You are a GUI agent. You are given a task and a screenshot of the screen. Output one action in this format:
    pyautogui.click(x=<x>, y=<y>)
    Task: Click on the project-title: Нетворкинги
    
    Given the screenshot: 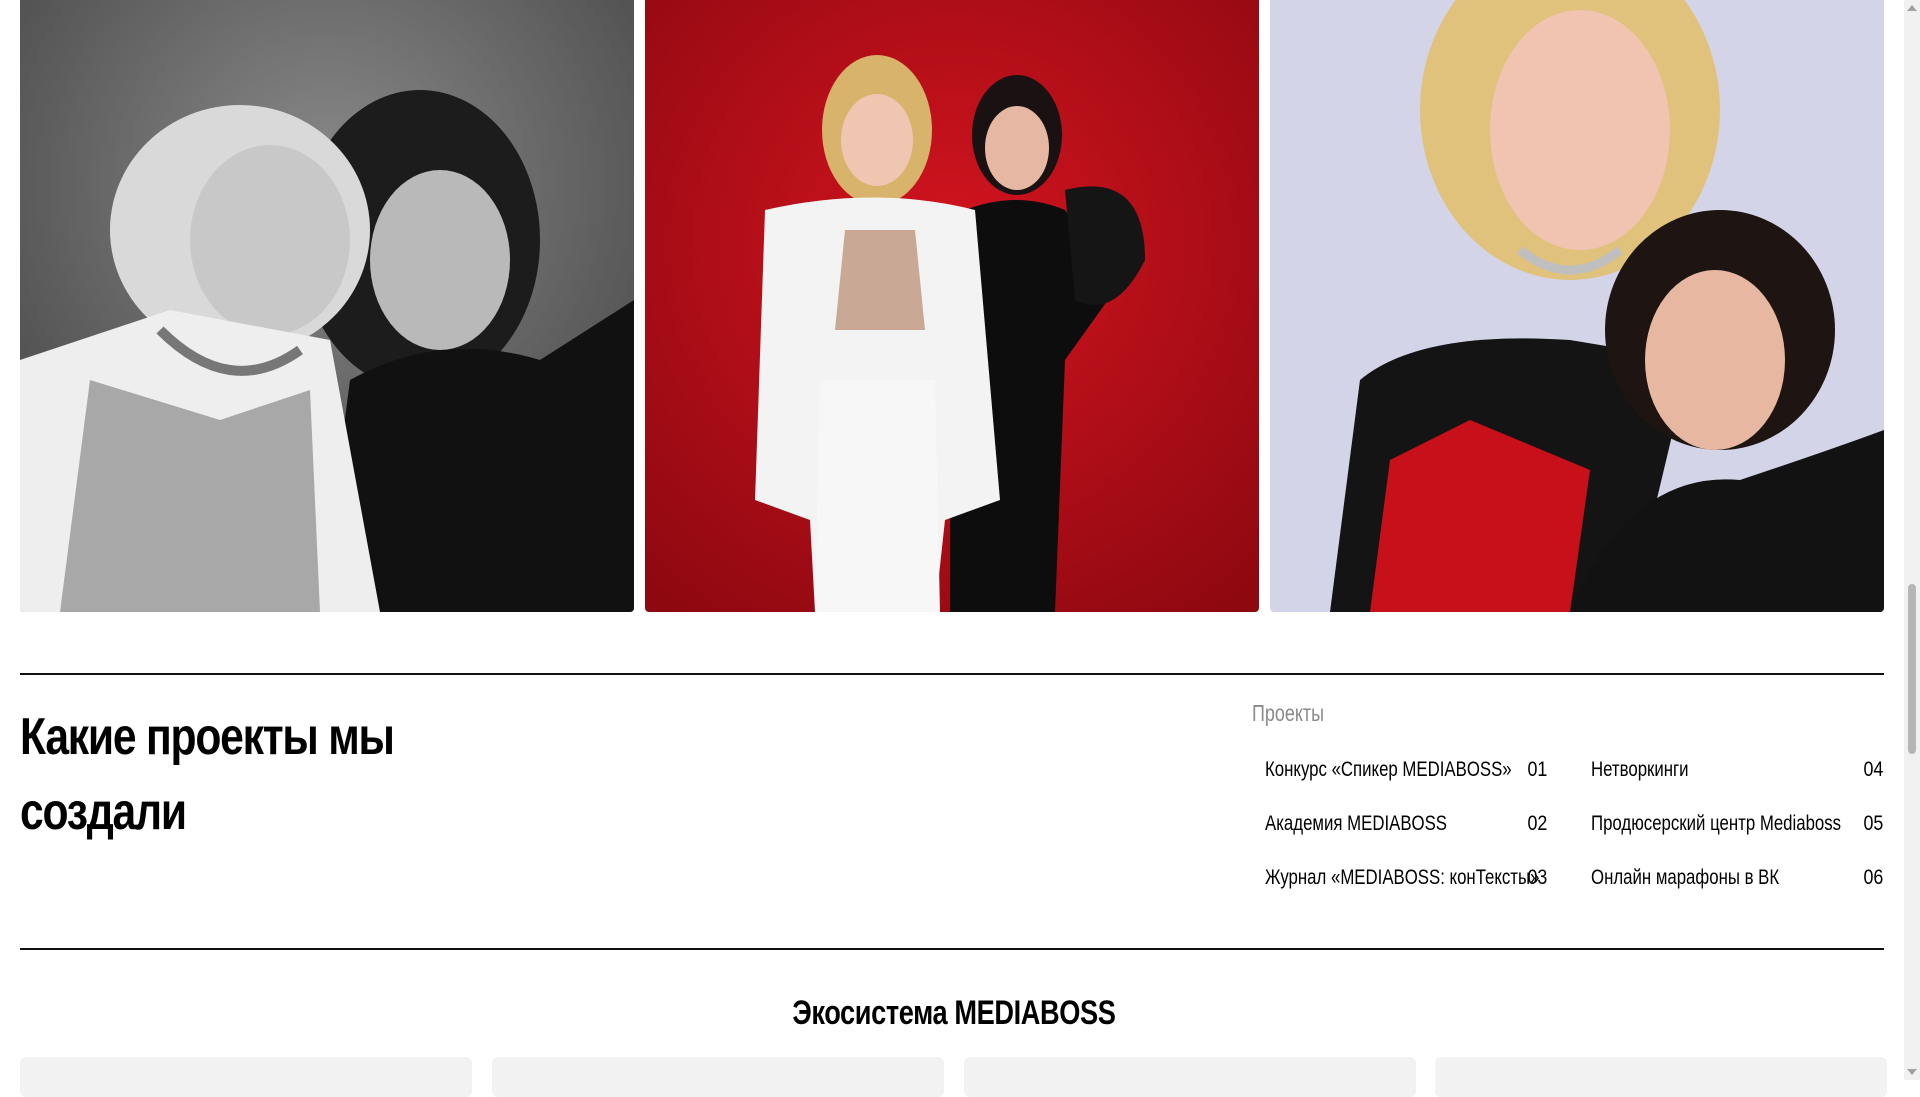 What is the action you would take?
    pyautogui.click(x=1640, y=769)
    